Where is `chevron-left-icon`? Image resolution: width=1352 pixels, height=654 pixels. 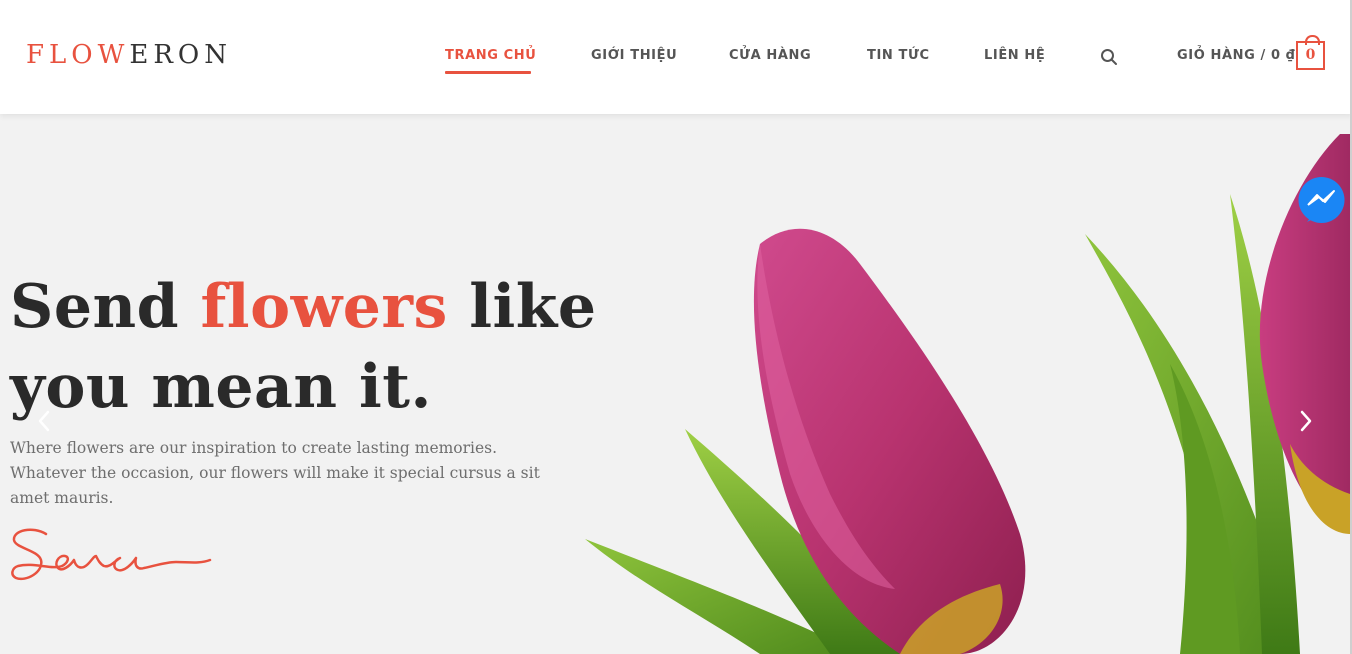
chevron-left-icon is located at coordinates (44, 421).